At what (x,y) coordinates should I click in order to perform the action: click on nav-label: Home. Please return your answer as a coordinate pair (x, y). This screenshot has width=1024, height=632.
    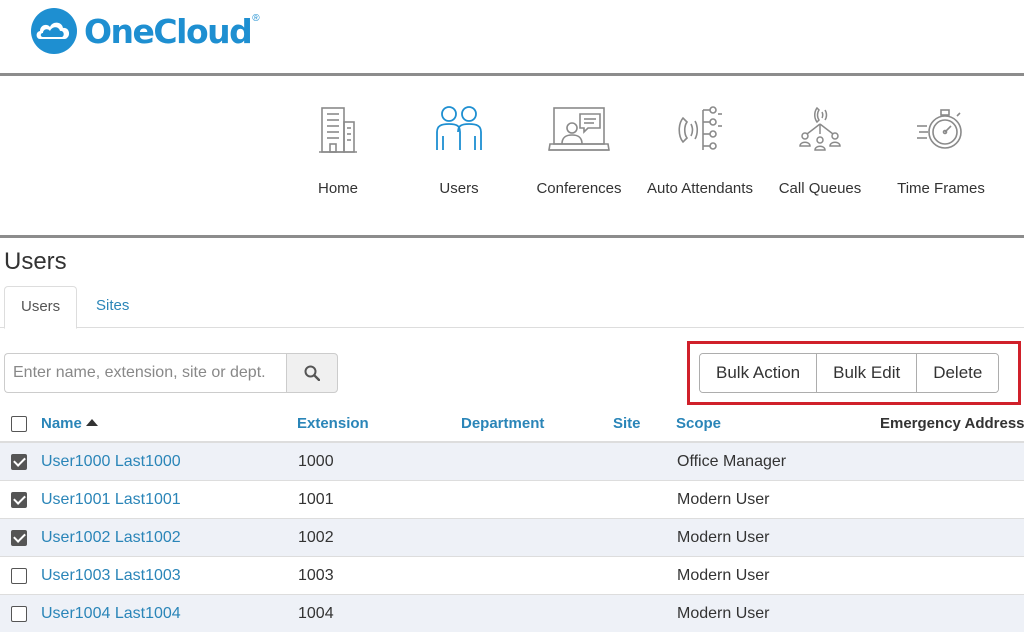
    Looking at the image, I should click on (337, 188).